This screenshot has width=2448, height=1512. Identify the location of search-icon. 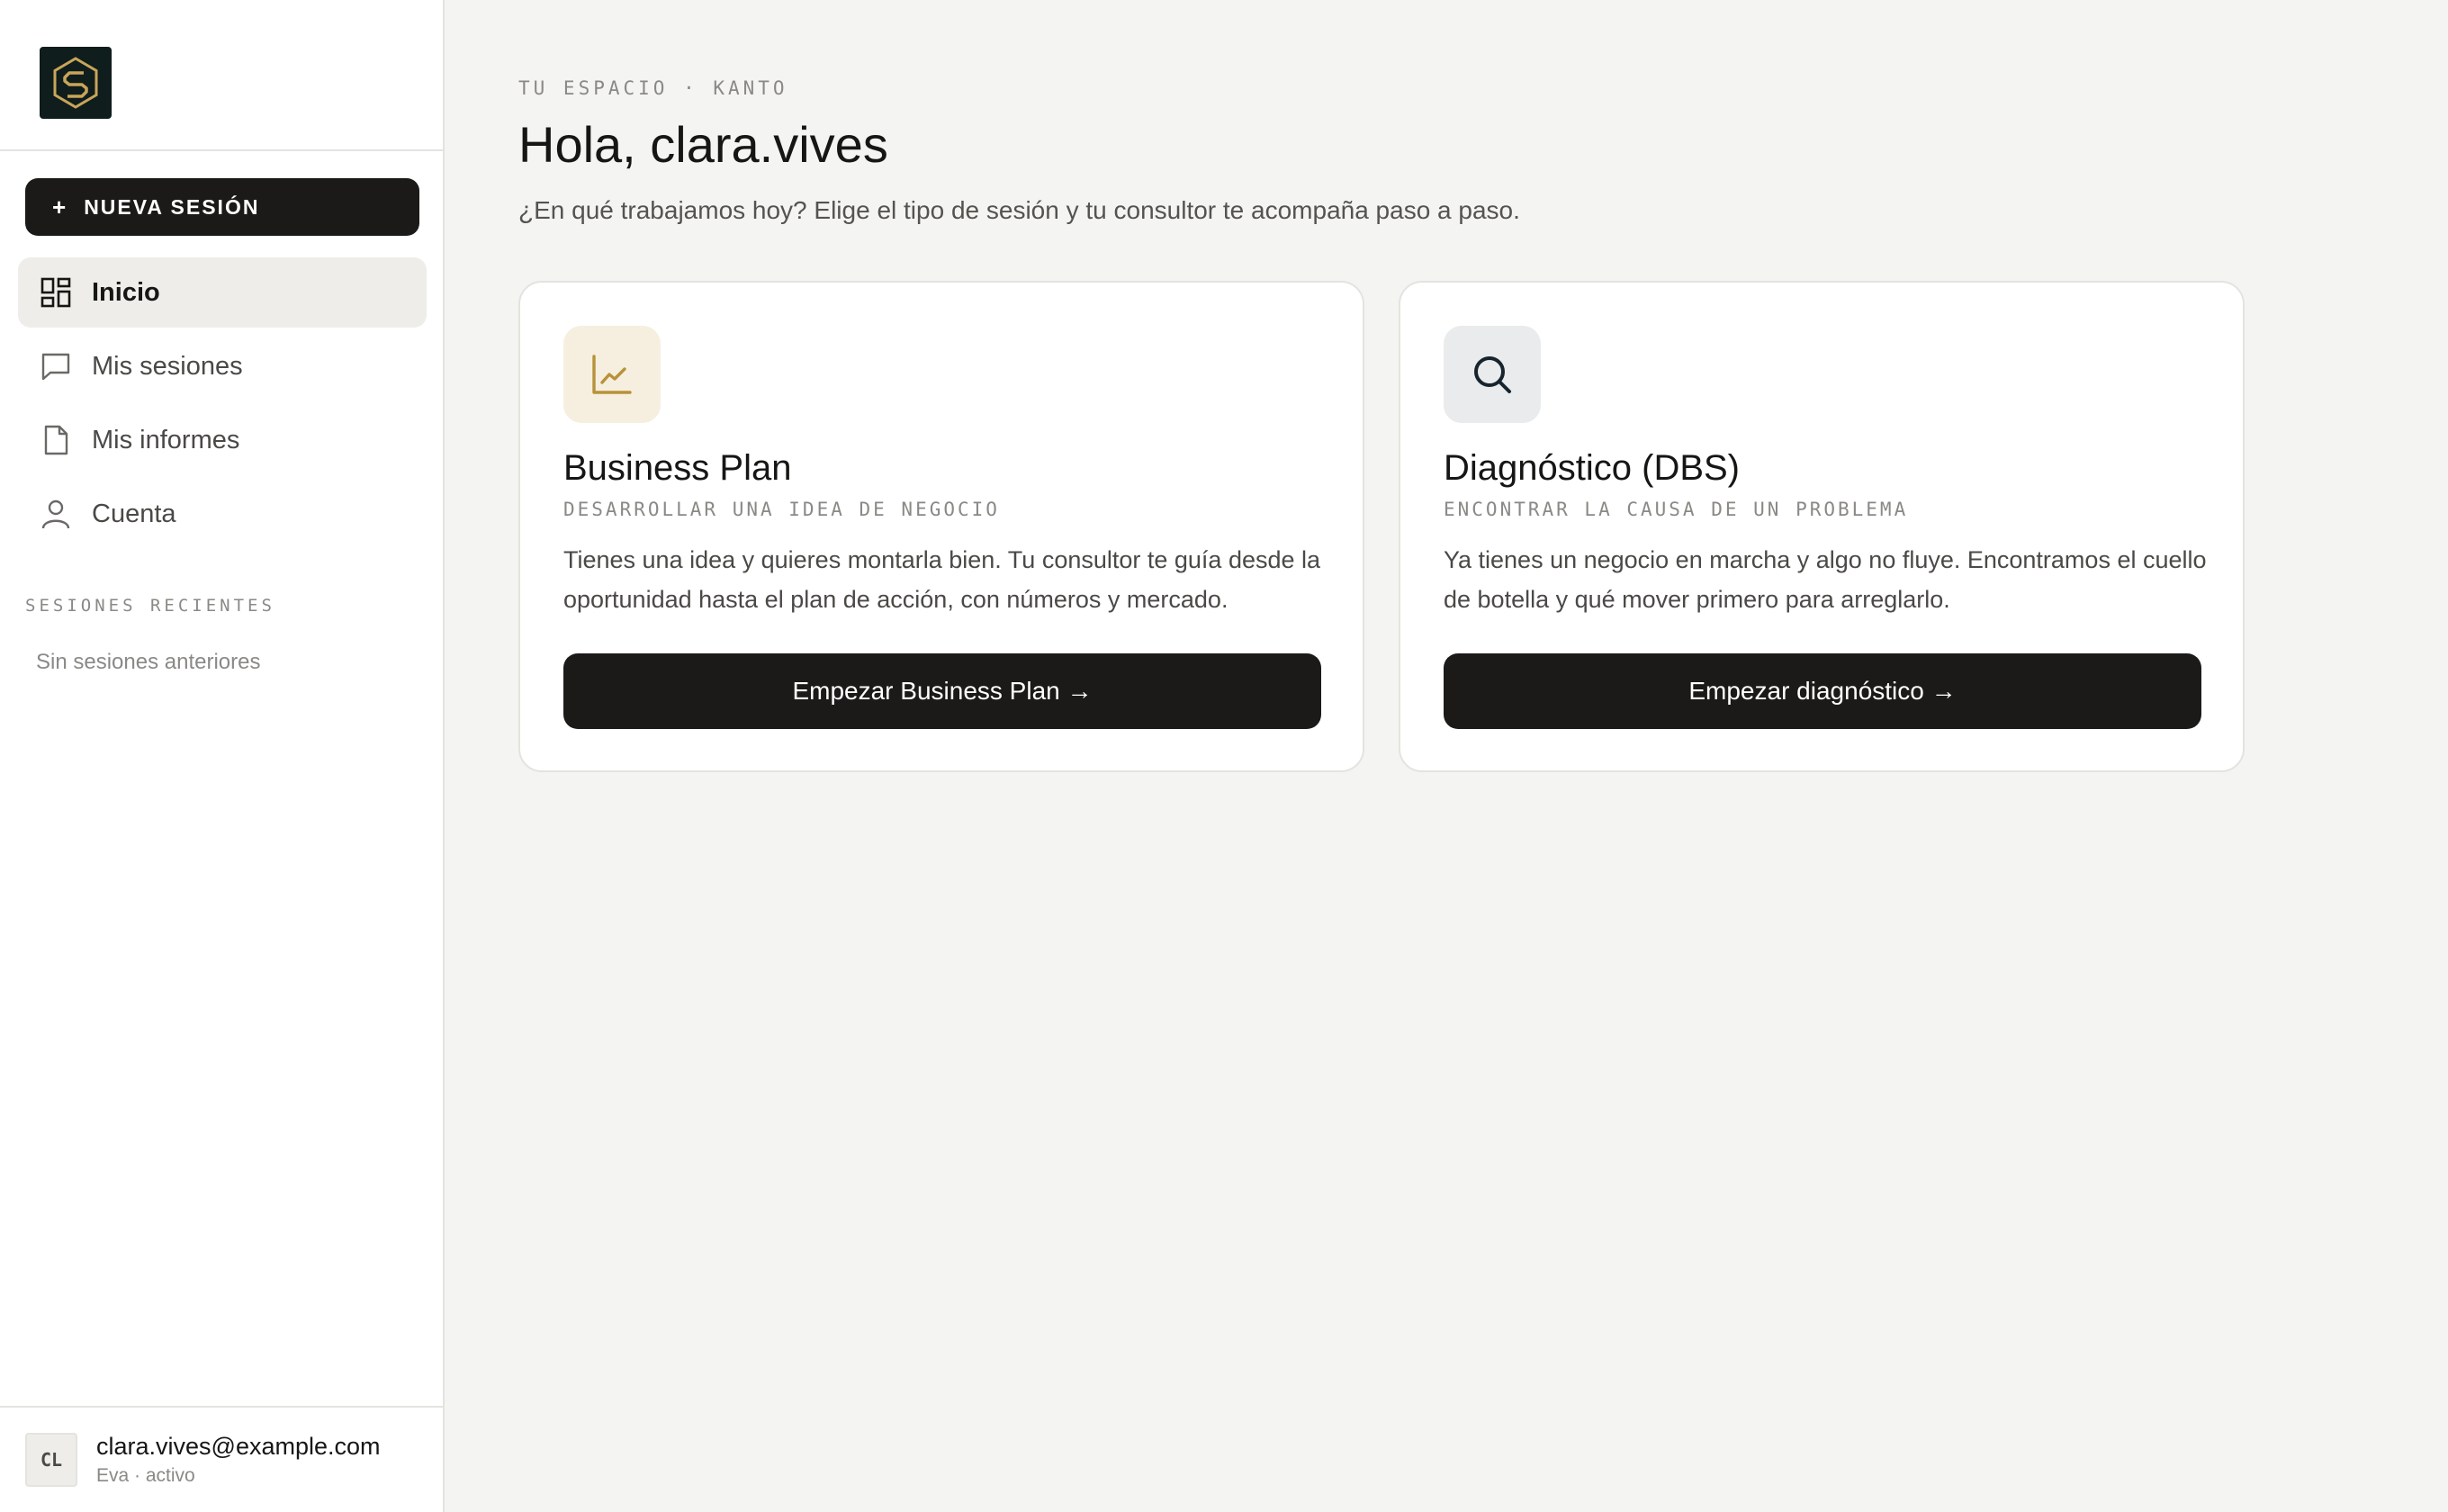
(1493, 375).